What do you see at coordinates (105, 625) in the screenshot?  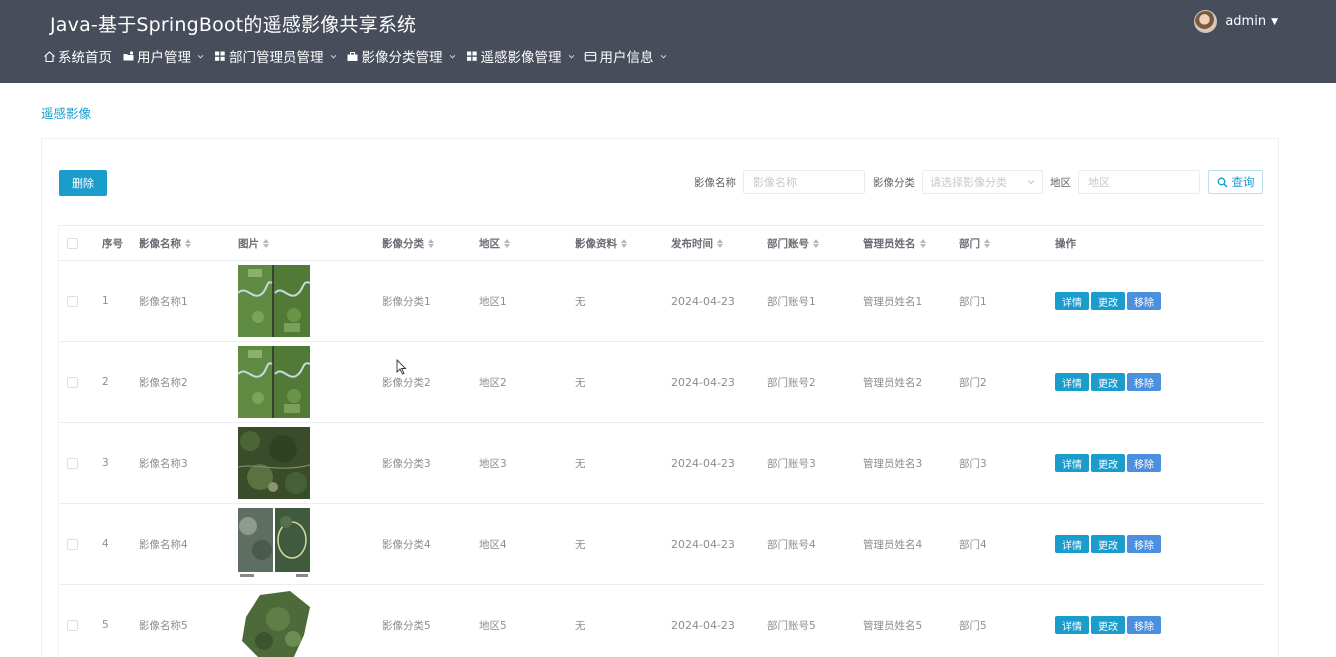 I see `cell-index: 5` at bounding box center [105, 625].